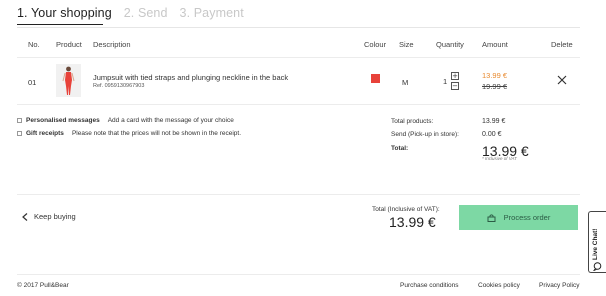 The height and width of the screenshot is (296, 606). I want to click on personalised-messages-title: Personalised messages, so click(63, 120).